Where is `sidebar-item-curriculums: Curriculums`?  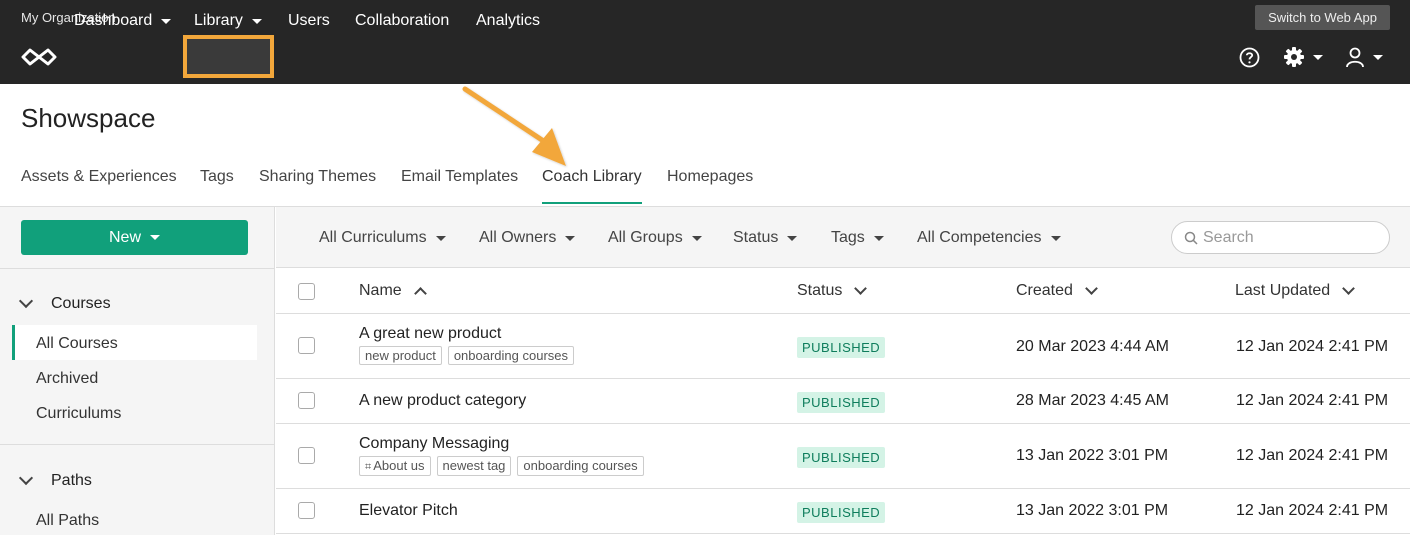
sidebar-item-curriculums: Curriculums is located at coordinates (78, 414).